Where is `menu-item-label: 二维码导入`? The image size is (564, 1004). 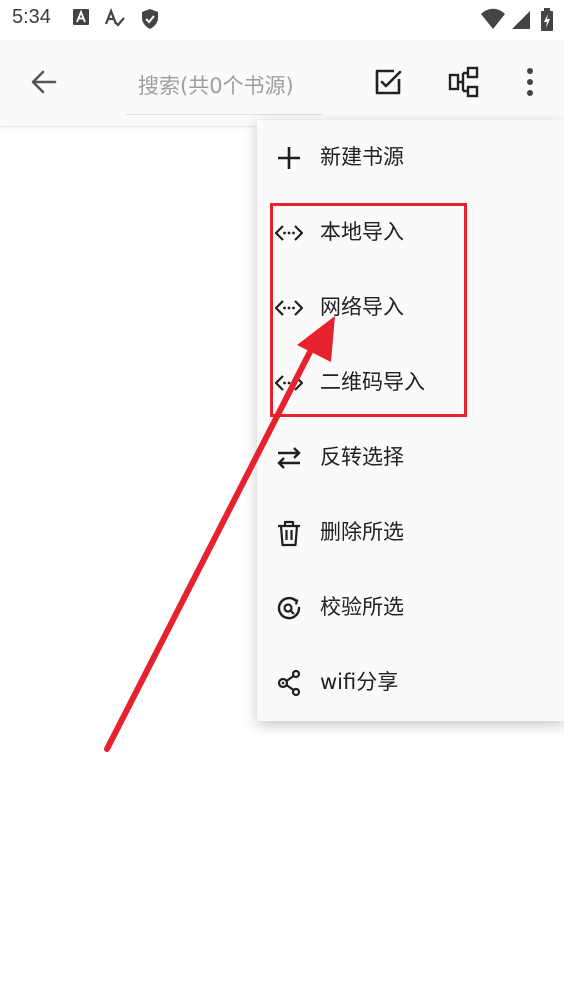
menu-item-label: 二维码导入 is located at coordinates (372, 382).